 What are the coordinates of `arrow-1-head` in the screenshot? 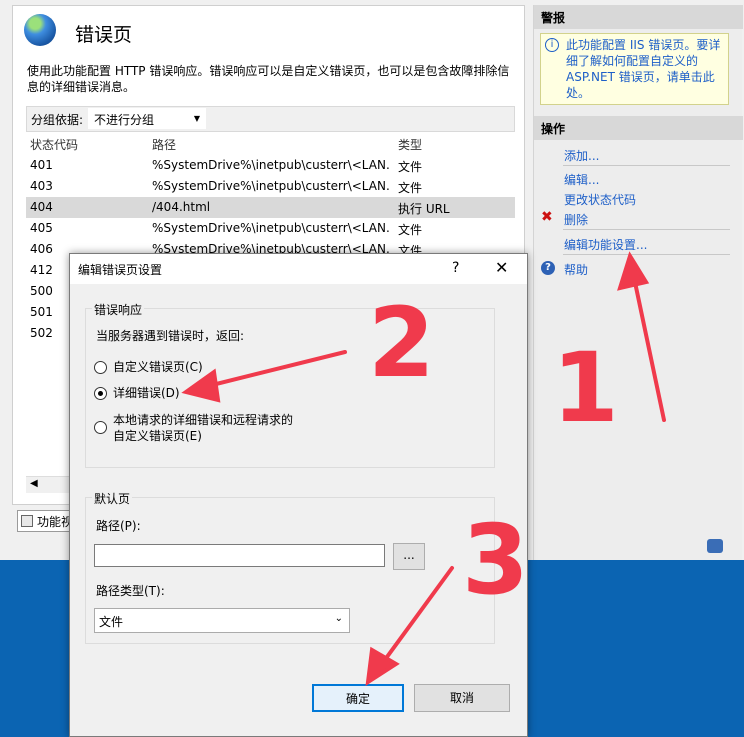 It's located at (633, 271).